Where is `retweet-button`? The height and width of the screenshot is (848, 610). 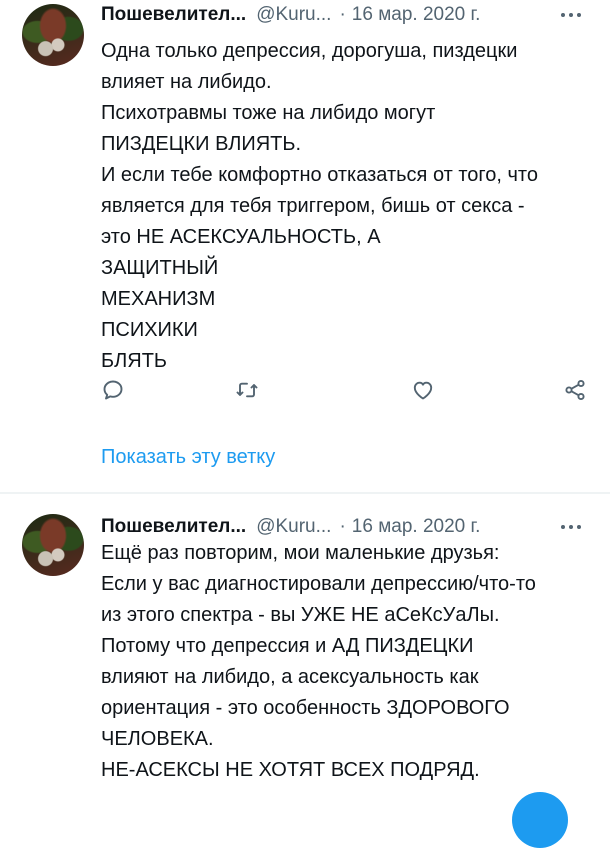
retweet-button is located at coordinates (247, 390).